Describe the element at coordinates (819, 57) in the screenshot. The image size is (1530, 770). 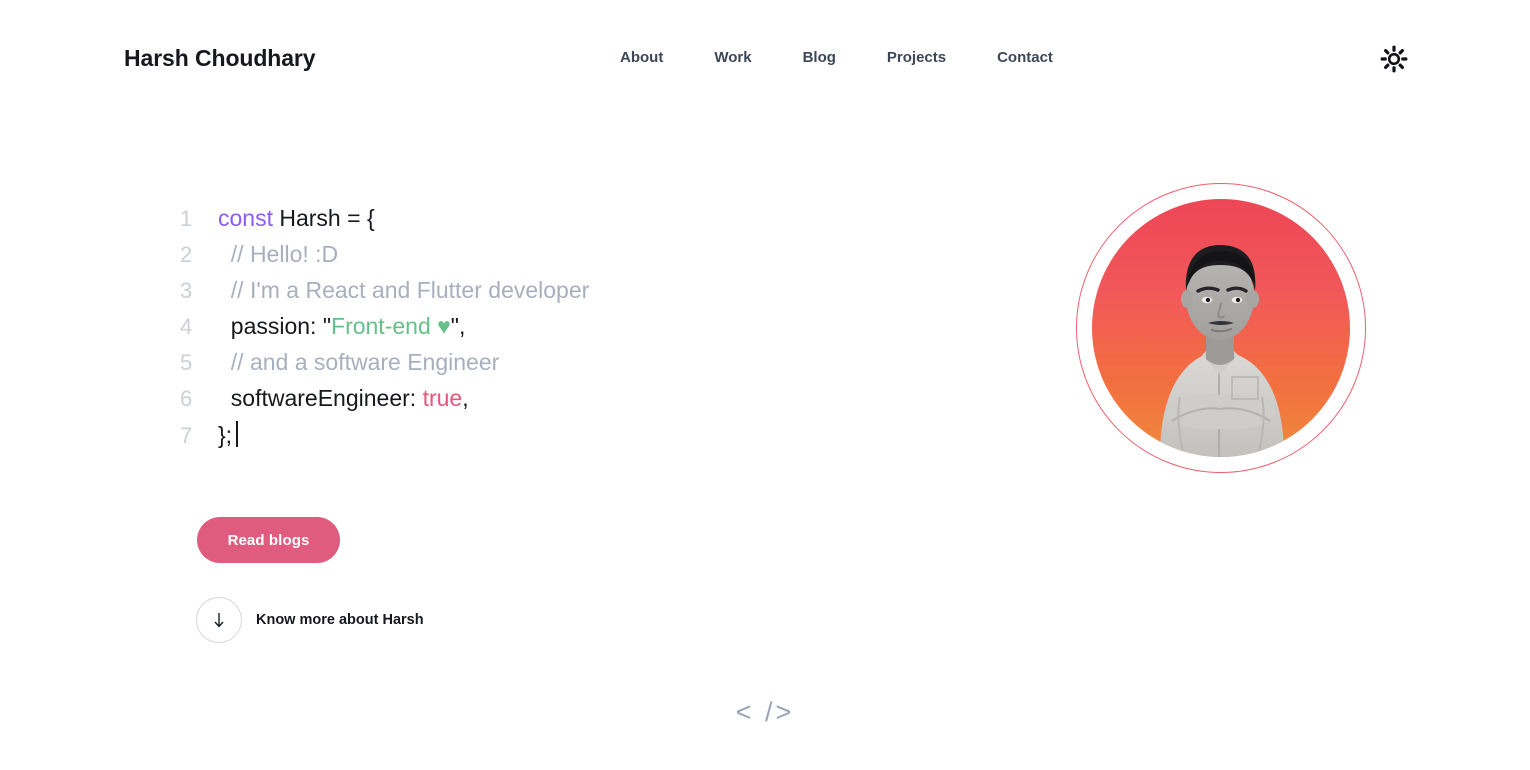
I see `nav-link-blog: Blog` at that location.